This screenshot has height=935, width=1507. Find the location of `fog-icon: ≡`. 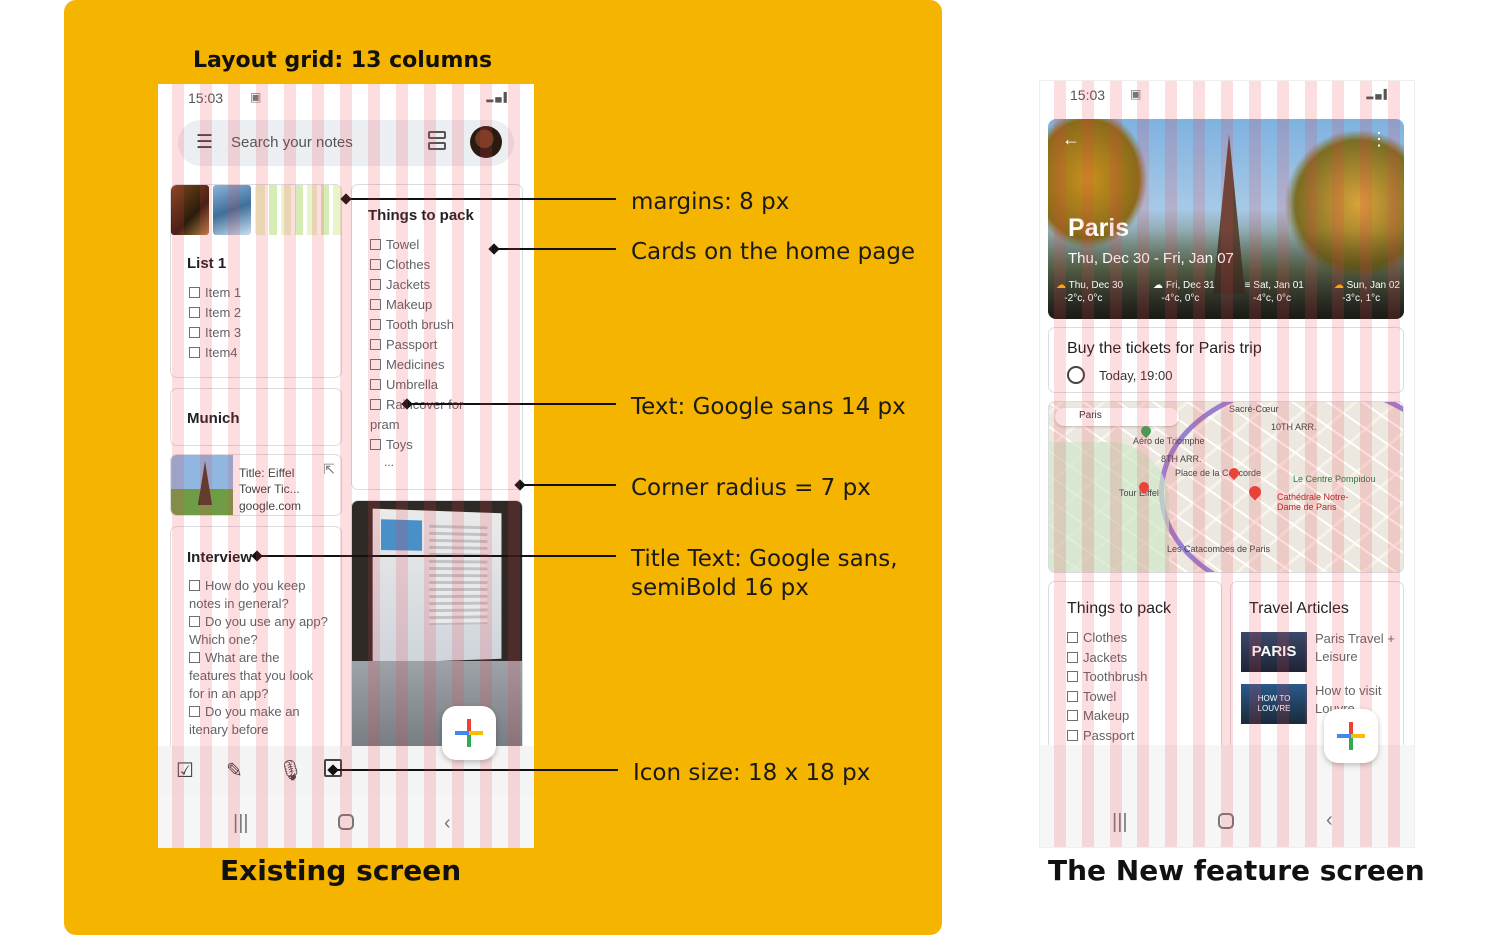

fog-icon: ≡ is located at coordinates (1247, 285).